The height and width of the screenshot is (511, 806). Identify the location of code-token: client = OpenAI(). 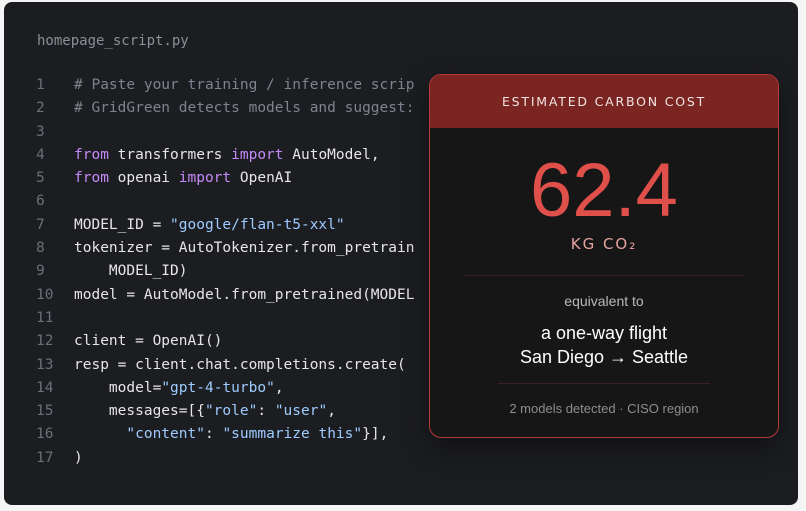
(148, 341).